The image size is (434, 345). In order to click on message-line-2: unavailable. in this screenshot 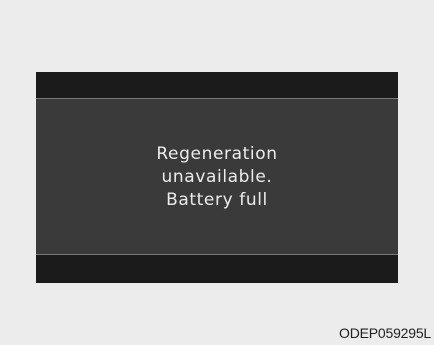, I will do `click(217, 177)`.